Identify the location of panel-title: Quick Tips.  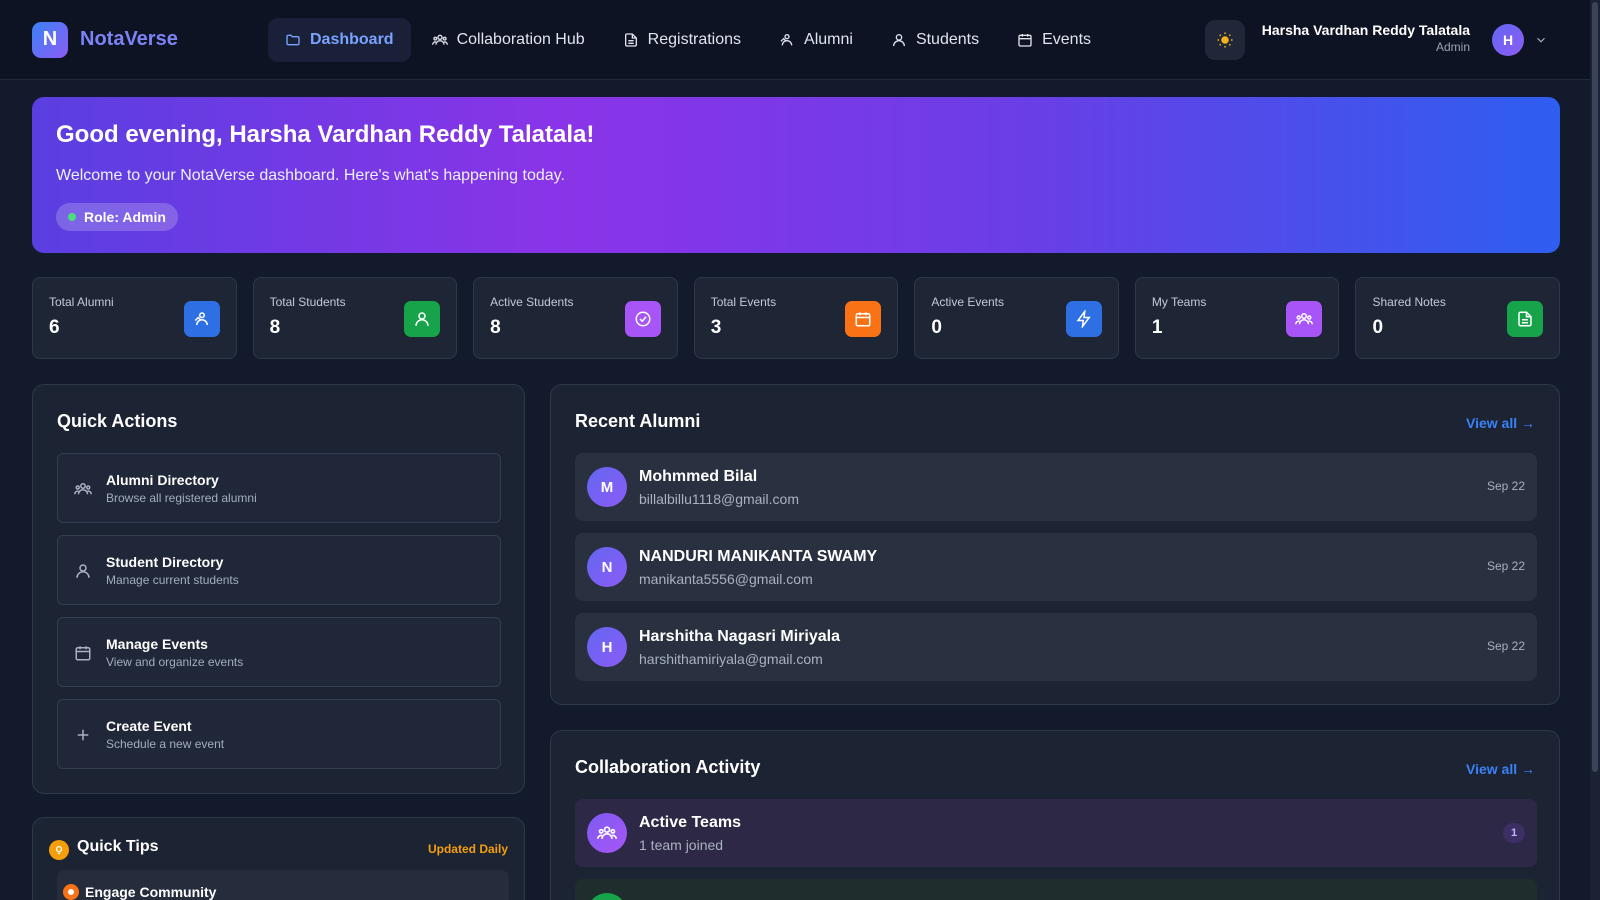
(118, 846).